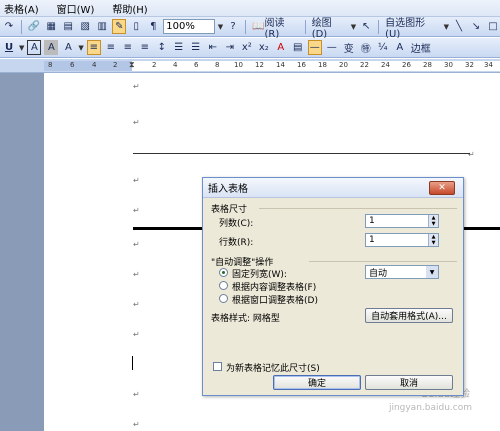  I want to click on insert-excel-icon: ▧, so click(85, 26).